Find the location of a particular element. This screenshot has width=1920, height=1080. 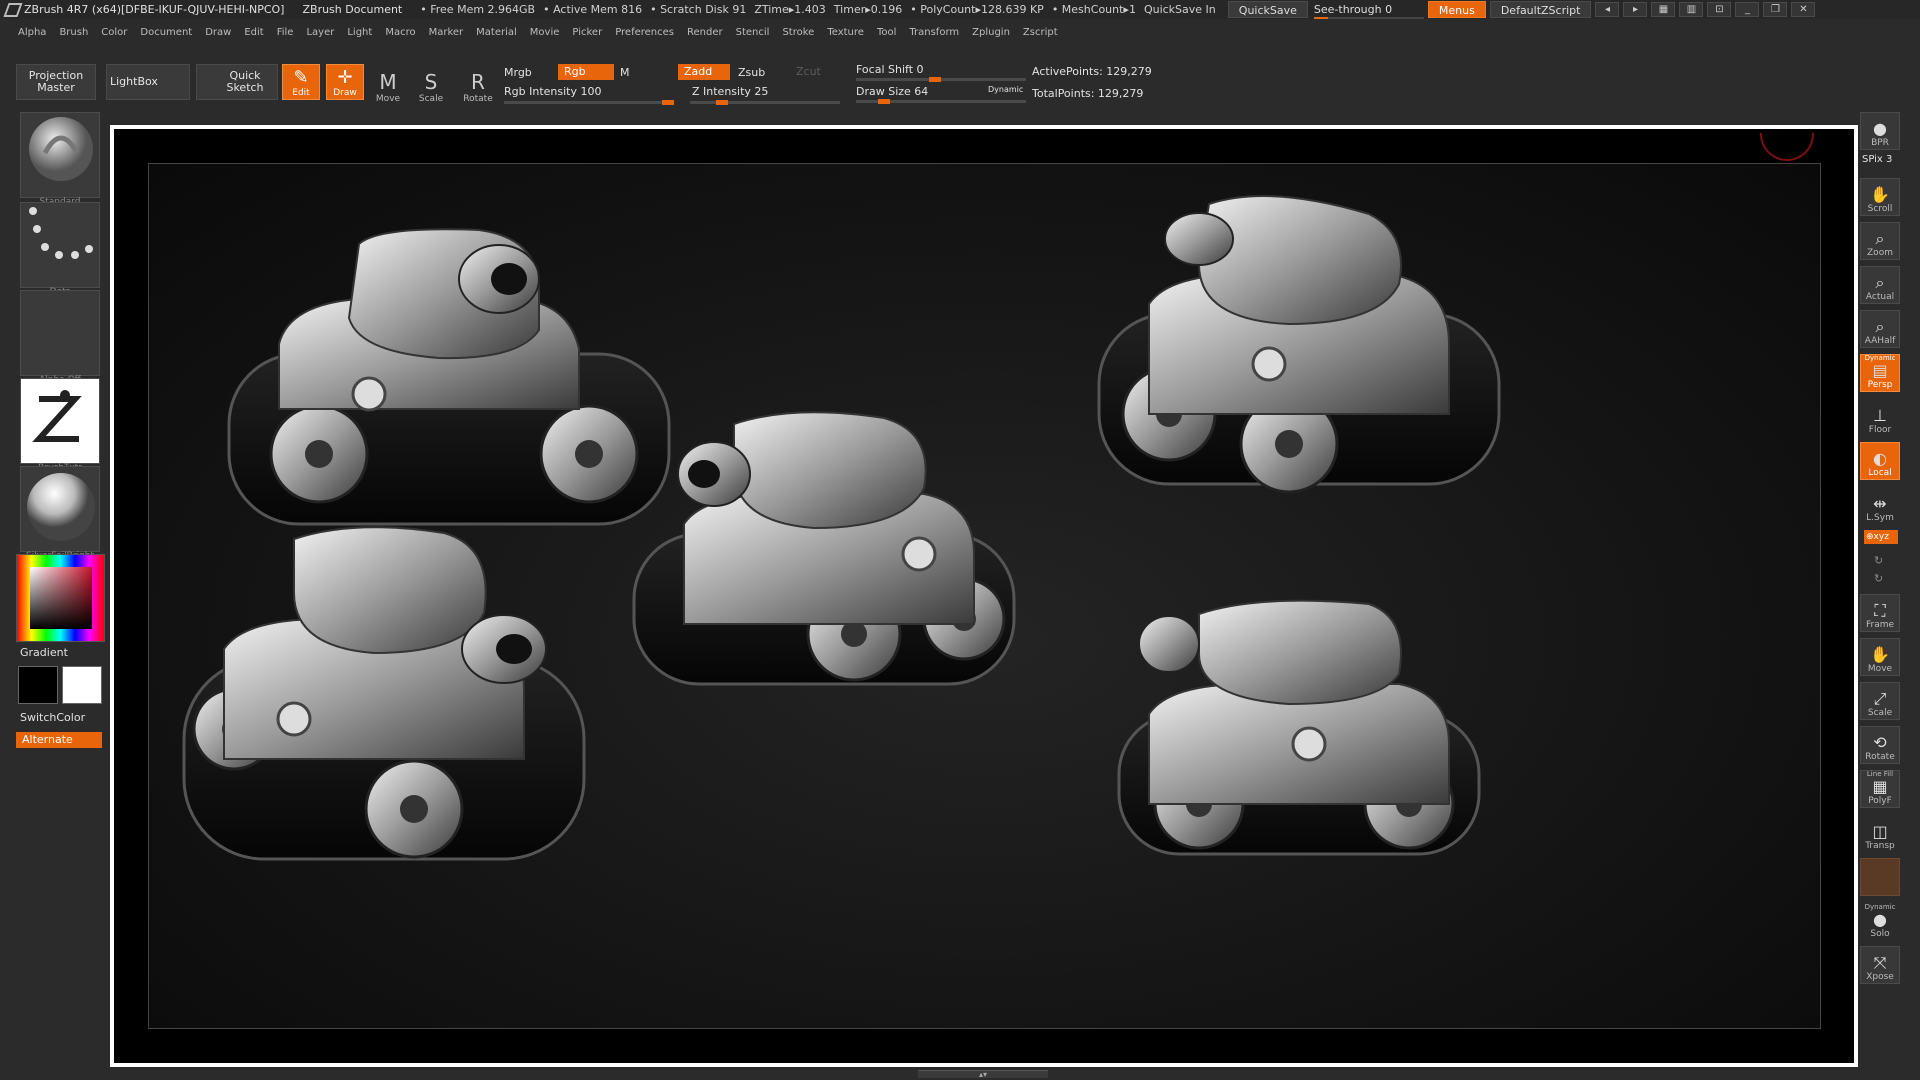

rotate-label: Rotate is located at coordinates (478, 99).